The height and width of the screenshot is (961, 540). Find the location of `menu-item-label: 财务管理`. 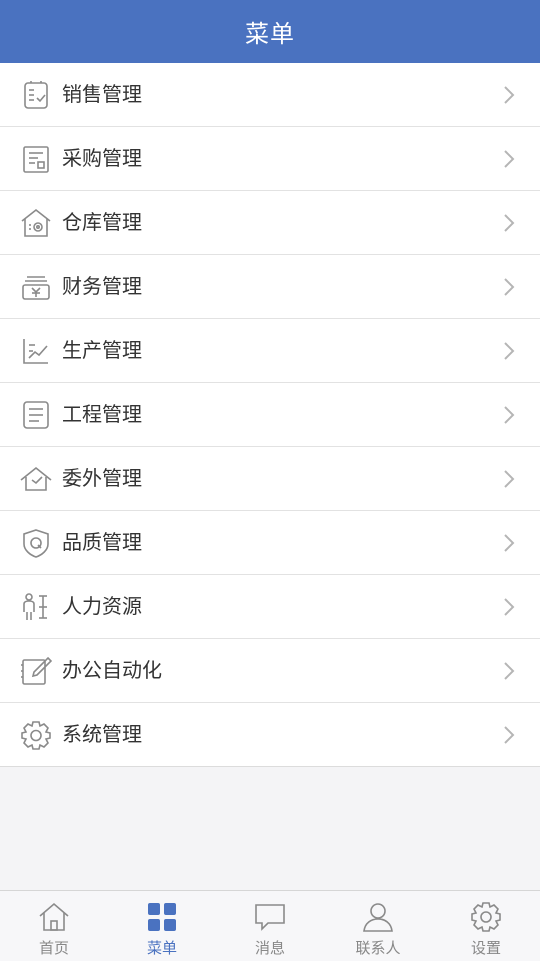

menu-item-label: 财务管理 is located at coordinates (102, 286).